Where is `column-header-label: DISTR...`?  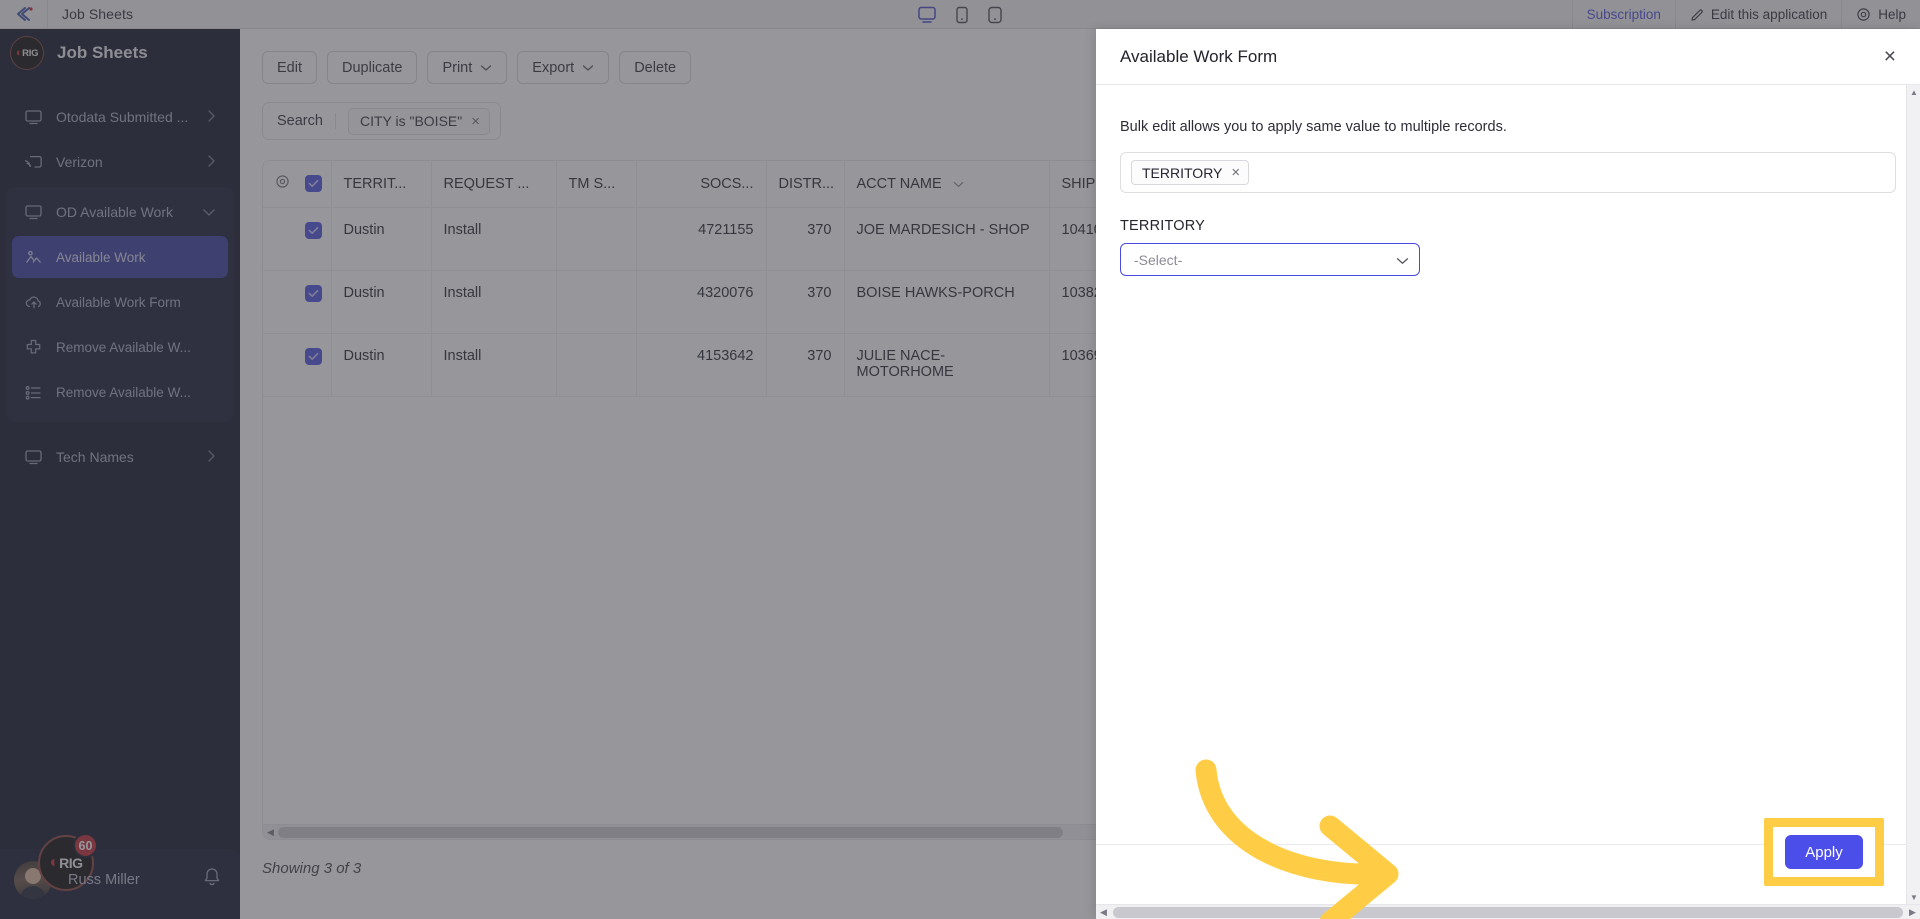 column-header-label: DISTR... is located at coordinates (806, 183).